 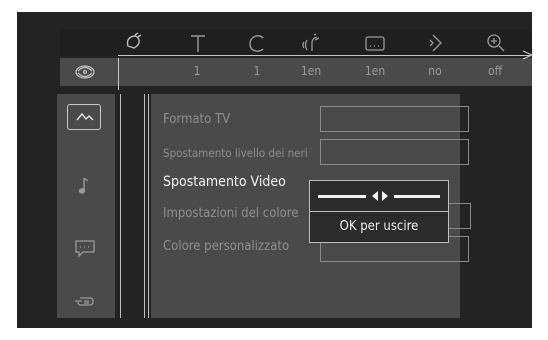 What do you see at coordinates (85, 117) in the screenshot?
I see `picture-settings-icon` at bounding box center [85, 117].